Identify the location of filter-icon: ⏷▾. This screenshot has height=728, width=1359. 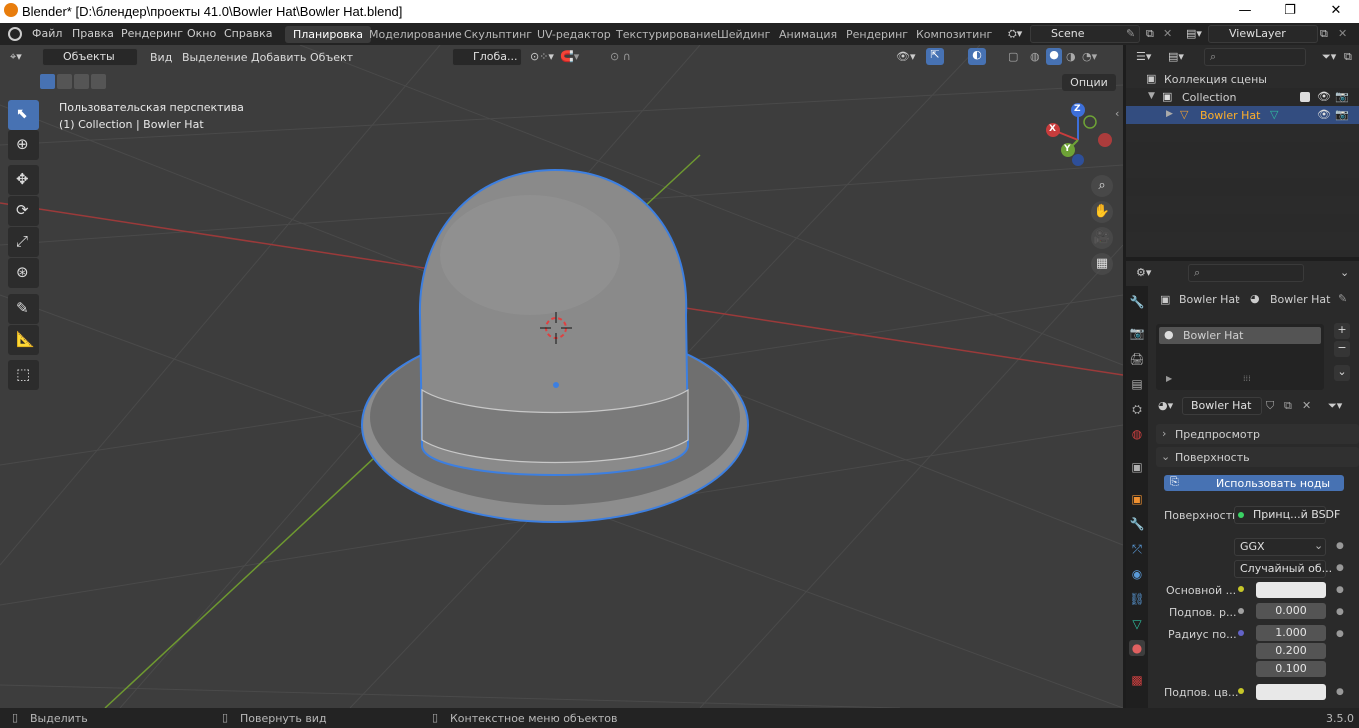
(1329, 57).